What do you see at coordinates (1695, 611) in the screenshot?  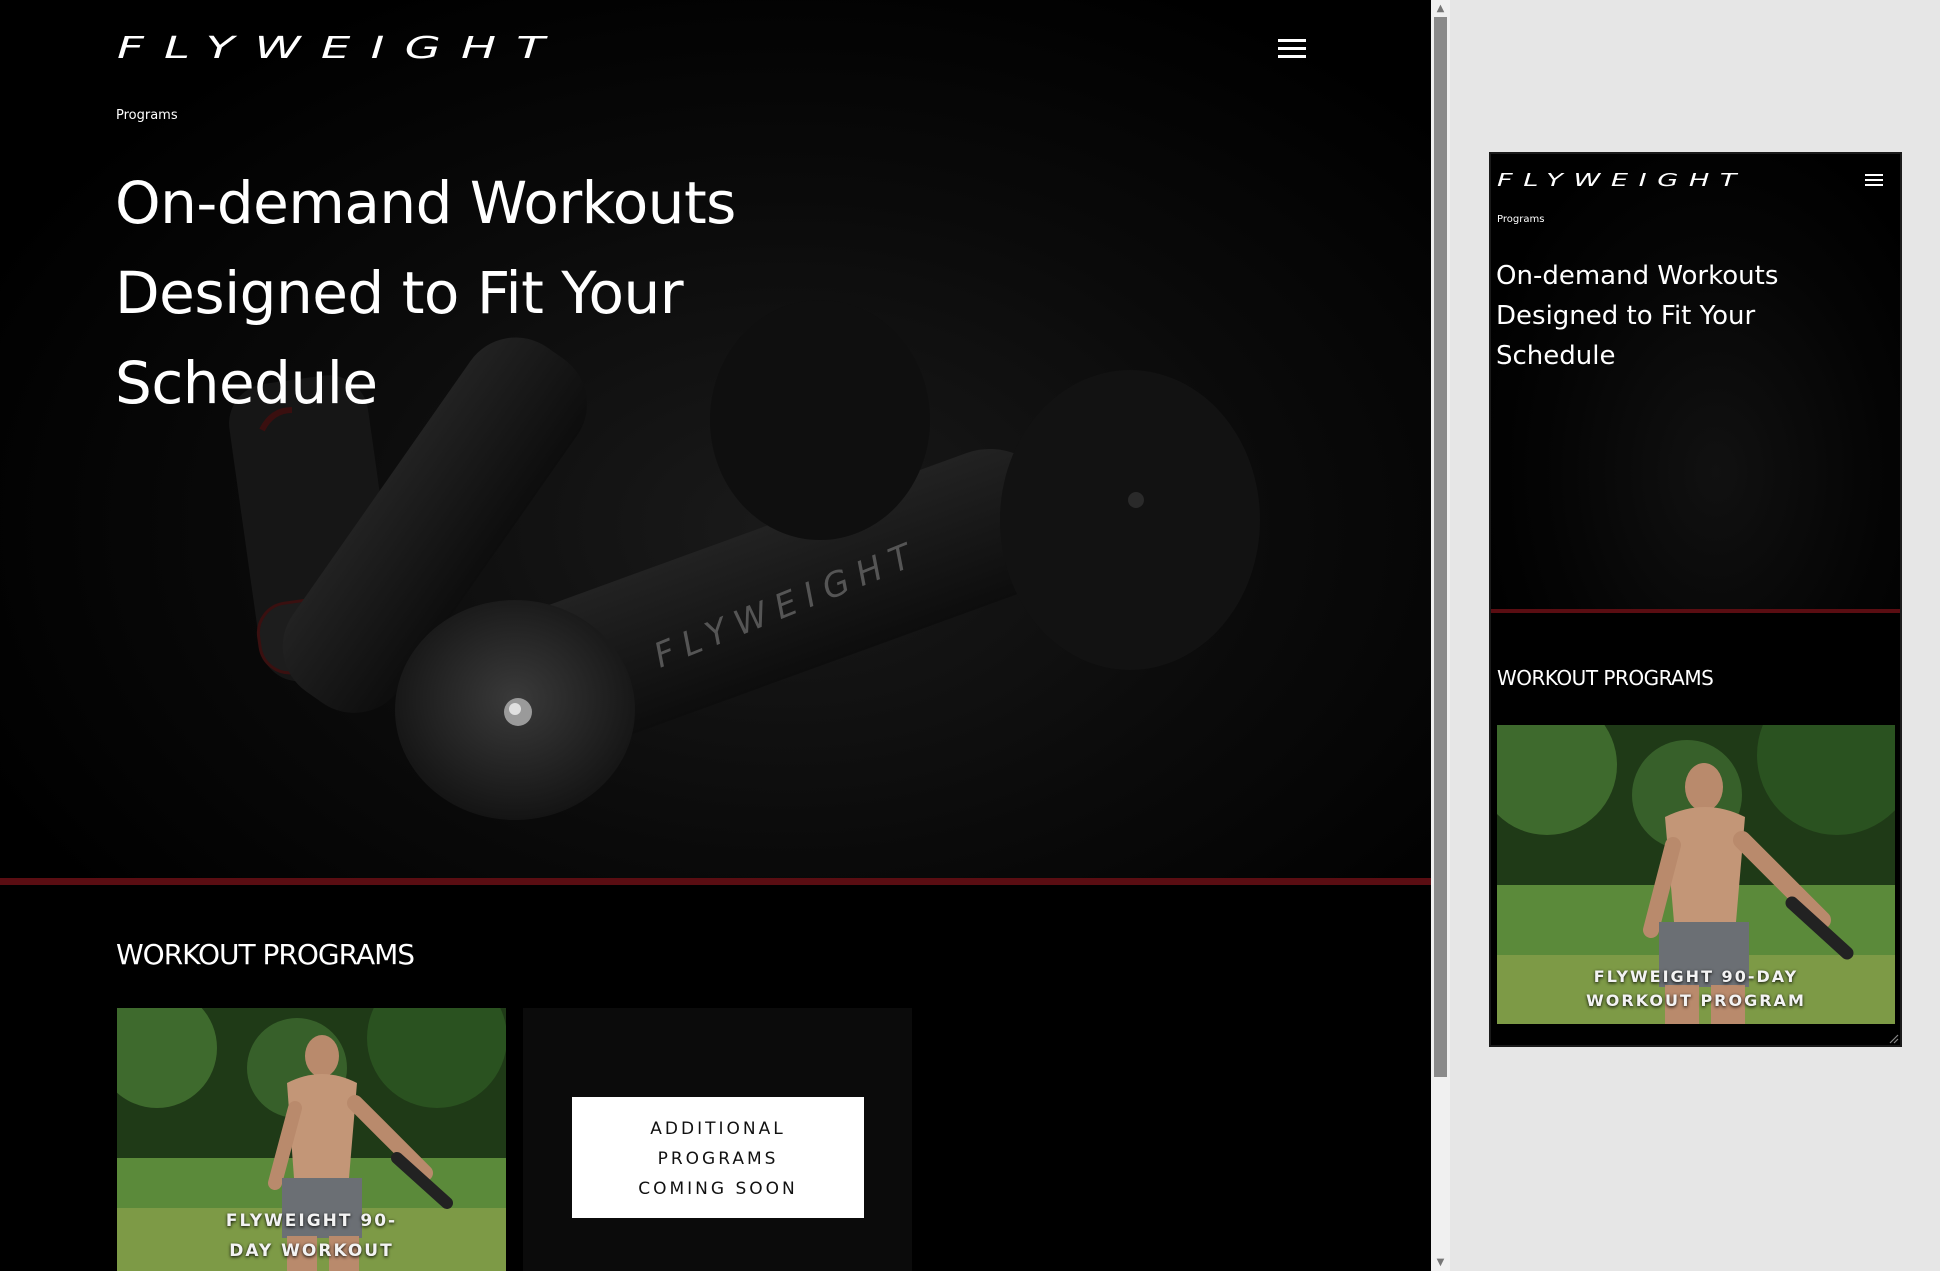 I see `mobile-section-divider` at bounding box center [1695, 611].